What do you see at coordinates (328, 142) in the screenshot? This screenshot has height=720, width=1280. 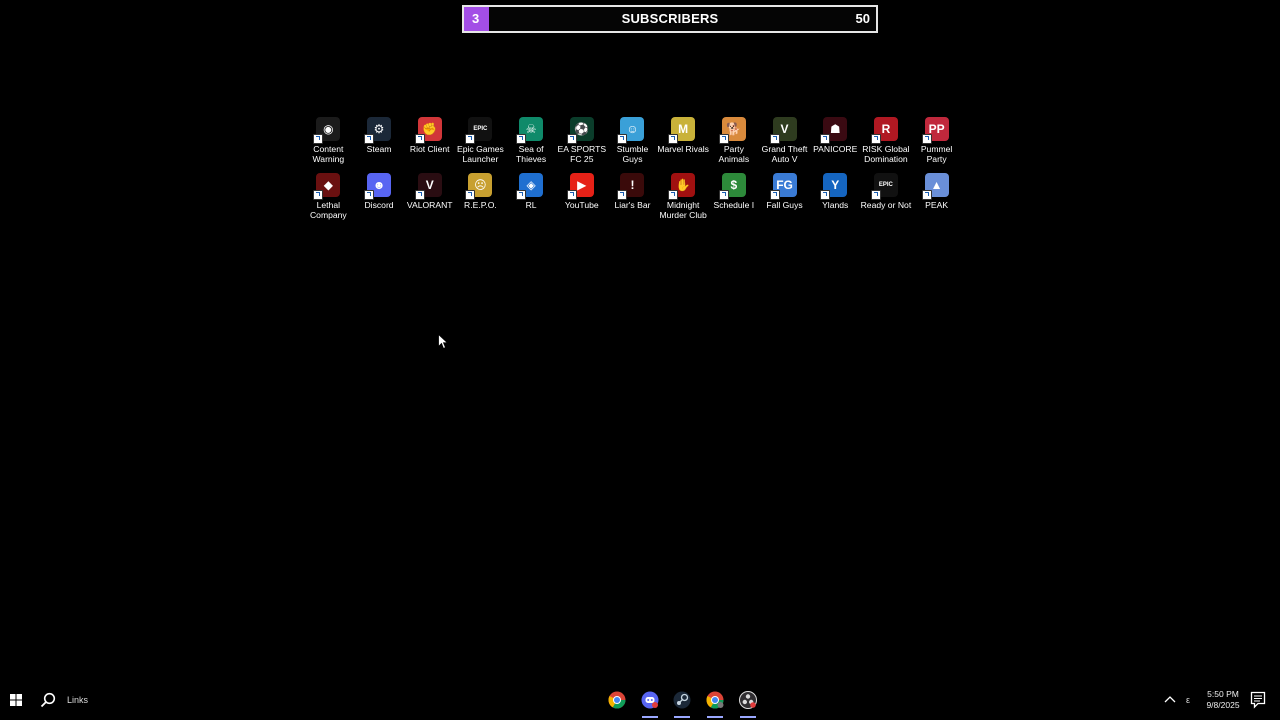 I see `desktop-icon-content-warning: ◉ Content Warning` at bounding box center [328, 142].